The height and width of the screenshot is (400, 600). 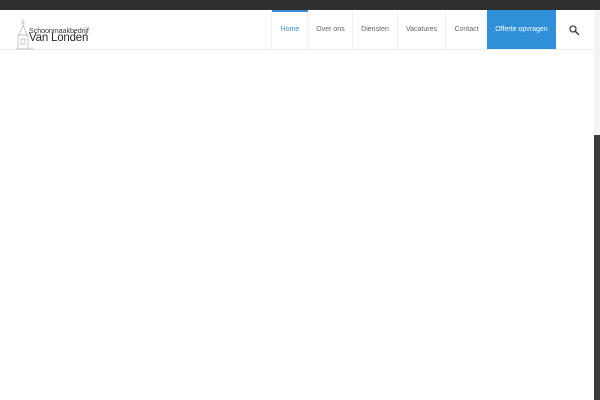 What do you see at coordinates (289, 29) in the screenshot?
I see `nav-item-home: Home` at bounding box center [289, 29].